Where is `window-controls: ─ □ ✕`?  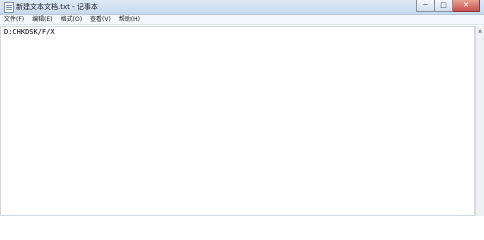 window-controls: ─ □ ✕ is located at coordinates (448, 6).